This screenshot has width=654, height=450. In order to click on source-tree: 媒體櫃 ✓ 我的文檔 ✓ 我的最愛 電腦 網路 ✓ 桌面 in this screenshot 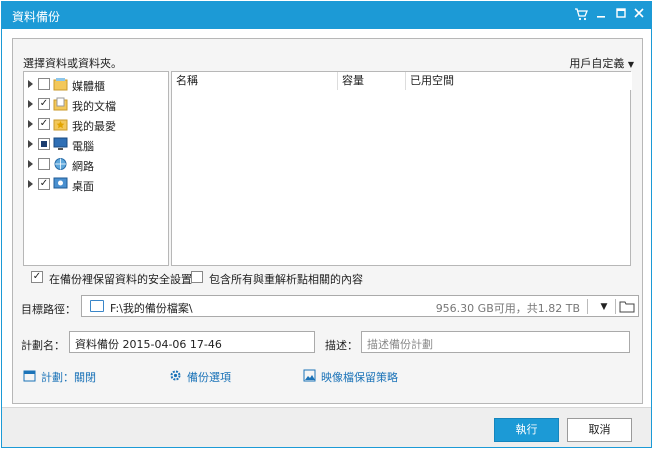, I will do `click(96, 168)`.